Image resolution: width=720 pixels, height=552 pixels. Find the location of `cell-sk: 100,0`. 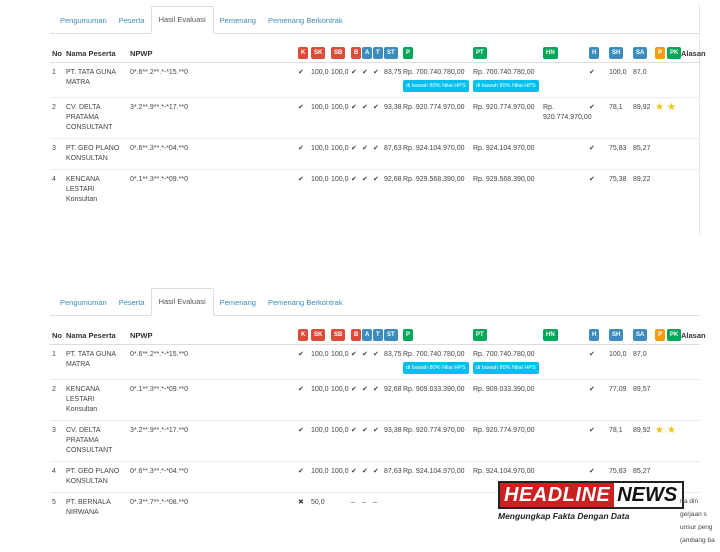

cell-sk: 100,0 is located at coordinates (319, 189).